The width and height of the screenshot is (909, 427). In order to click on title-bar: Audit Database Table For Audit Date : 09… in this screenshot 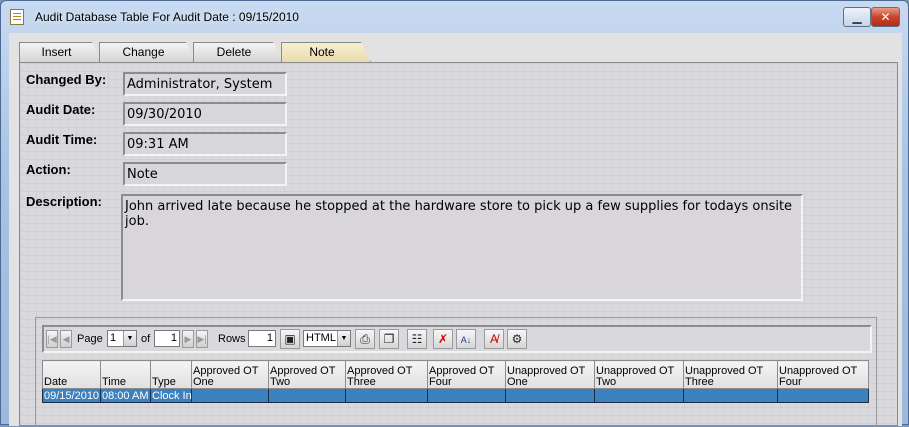, I will do `click(454, 17)`.